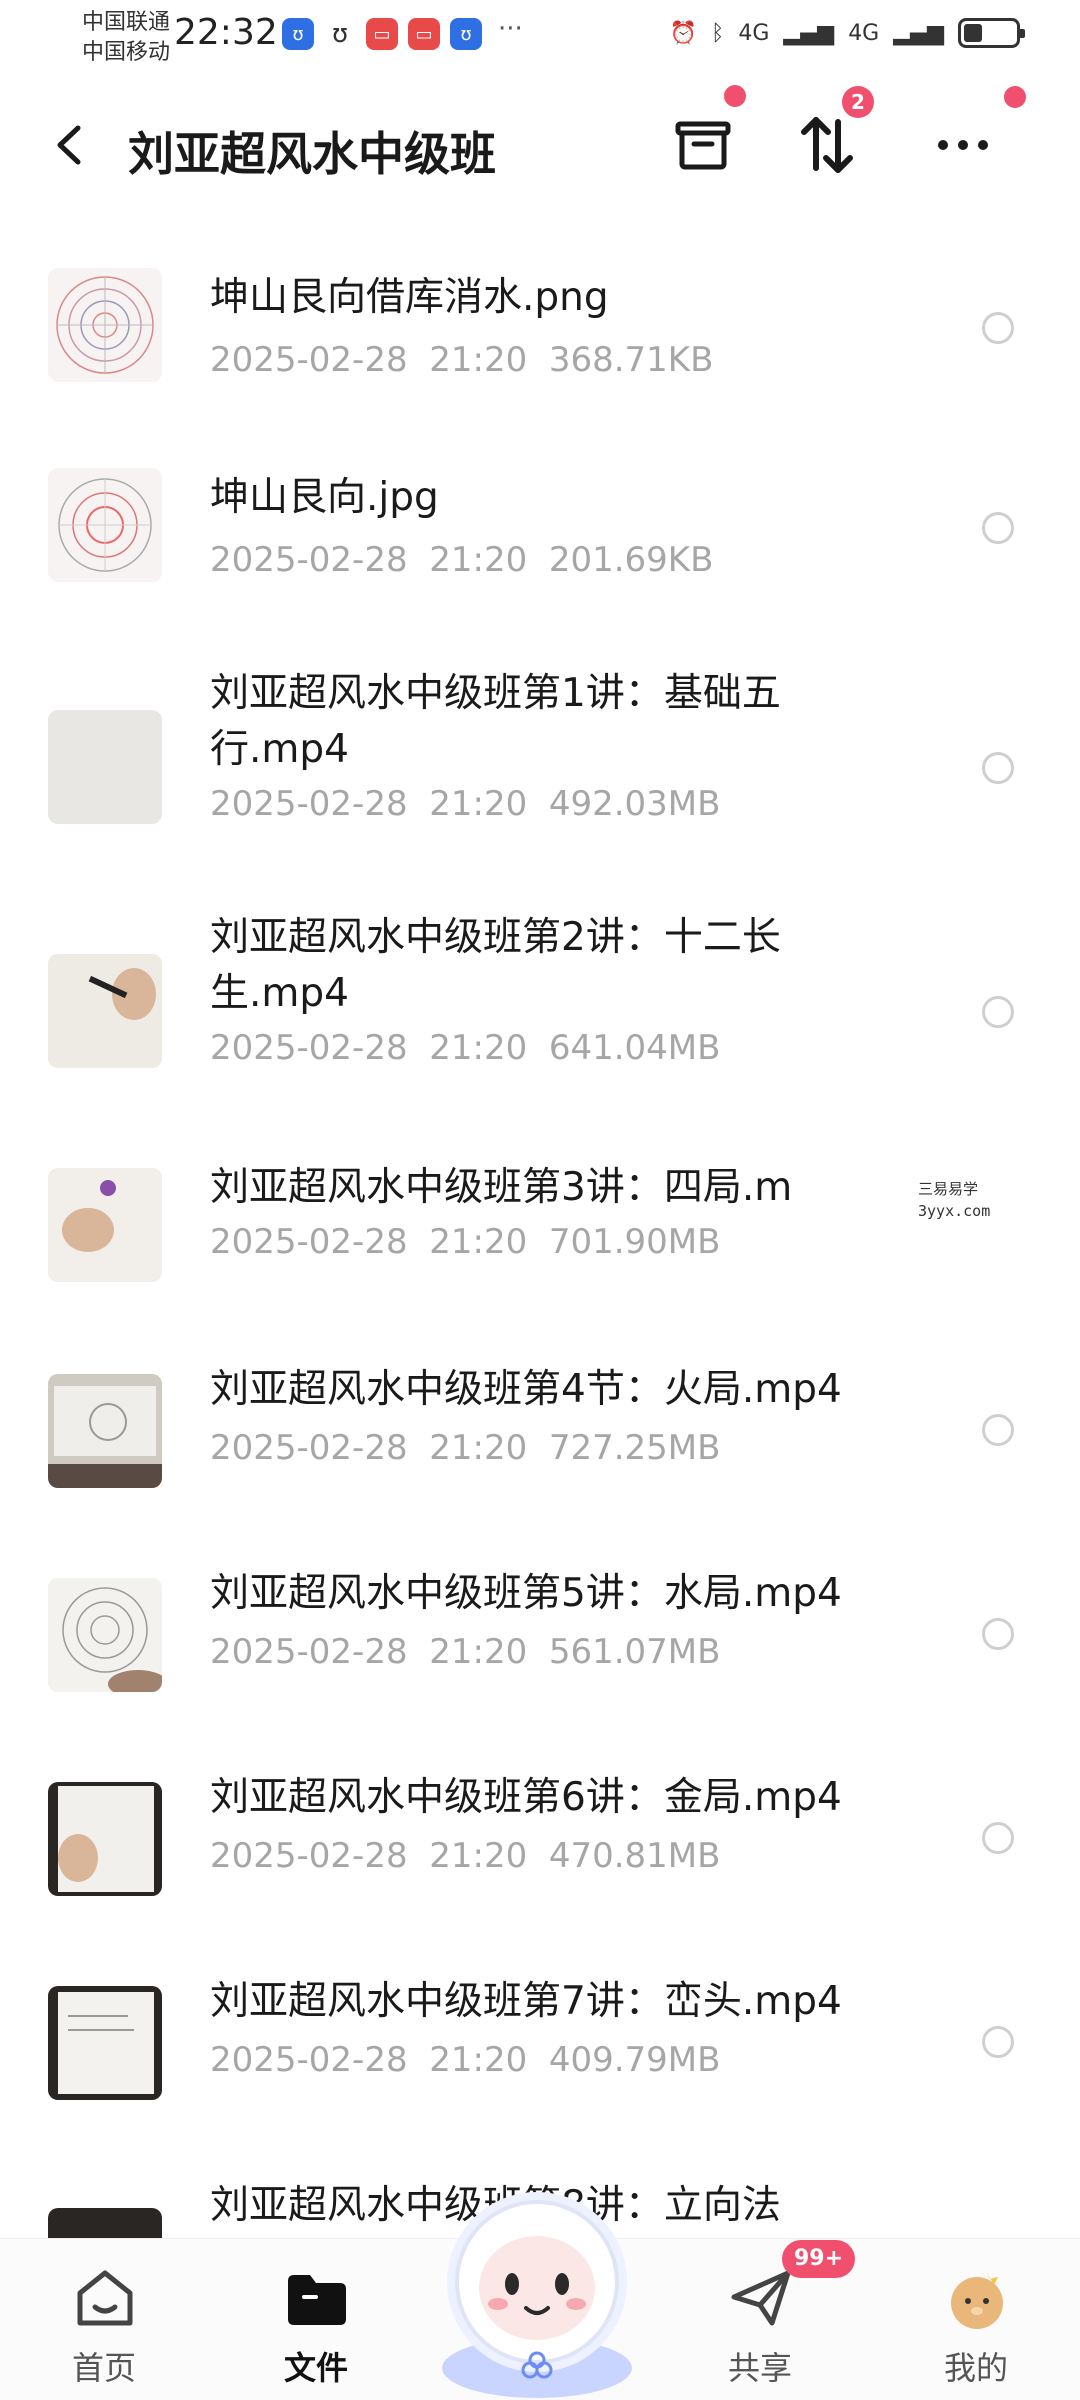 Image resolution: width=1080 pixels, height=2400 pixels. Describe the element at coordinates (526, 1389) in the screenshot. I see `file-name: 刘亚超风水中级班第4节：火局.mp4` at that location.